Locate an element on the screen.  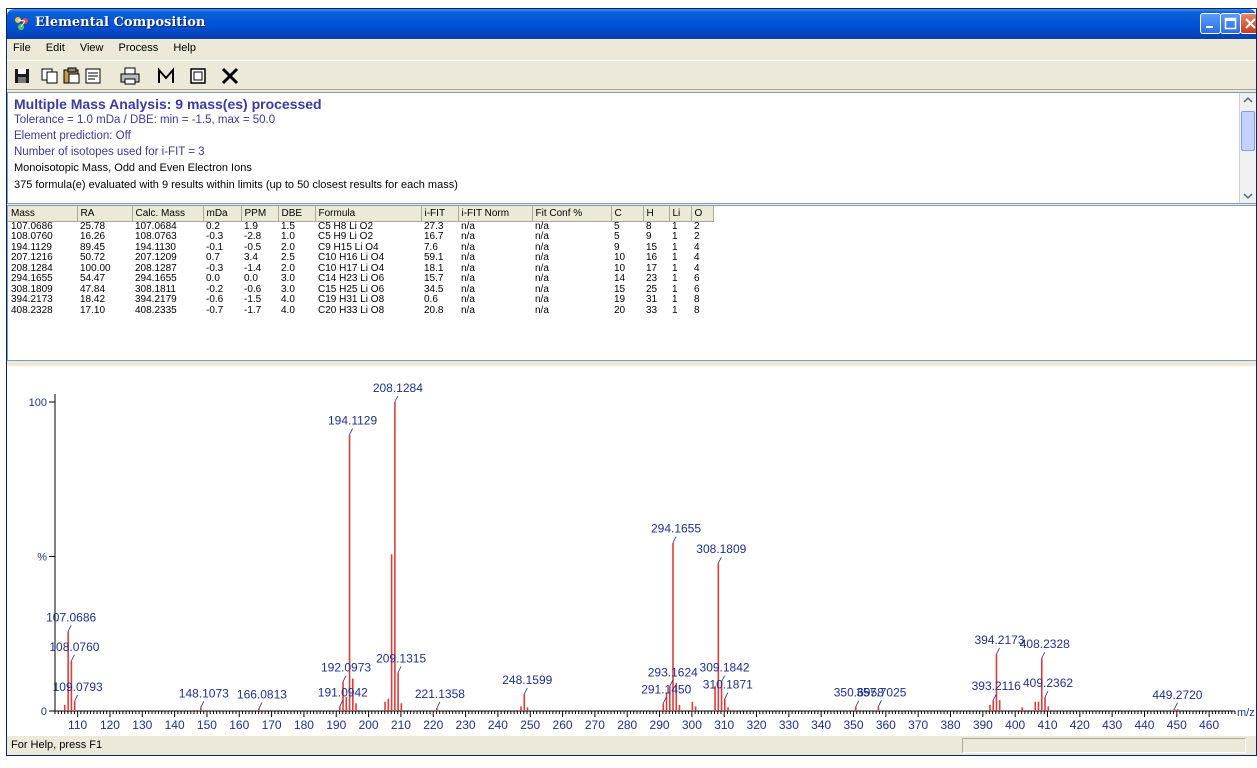
peak-label: 209.1315 is located at coordinates (401, 658).